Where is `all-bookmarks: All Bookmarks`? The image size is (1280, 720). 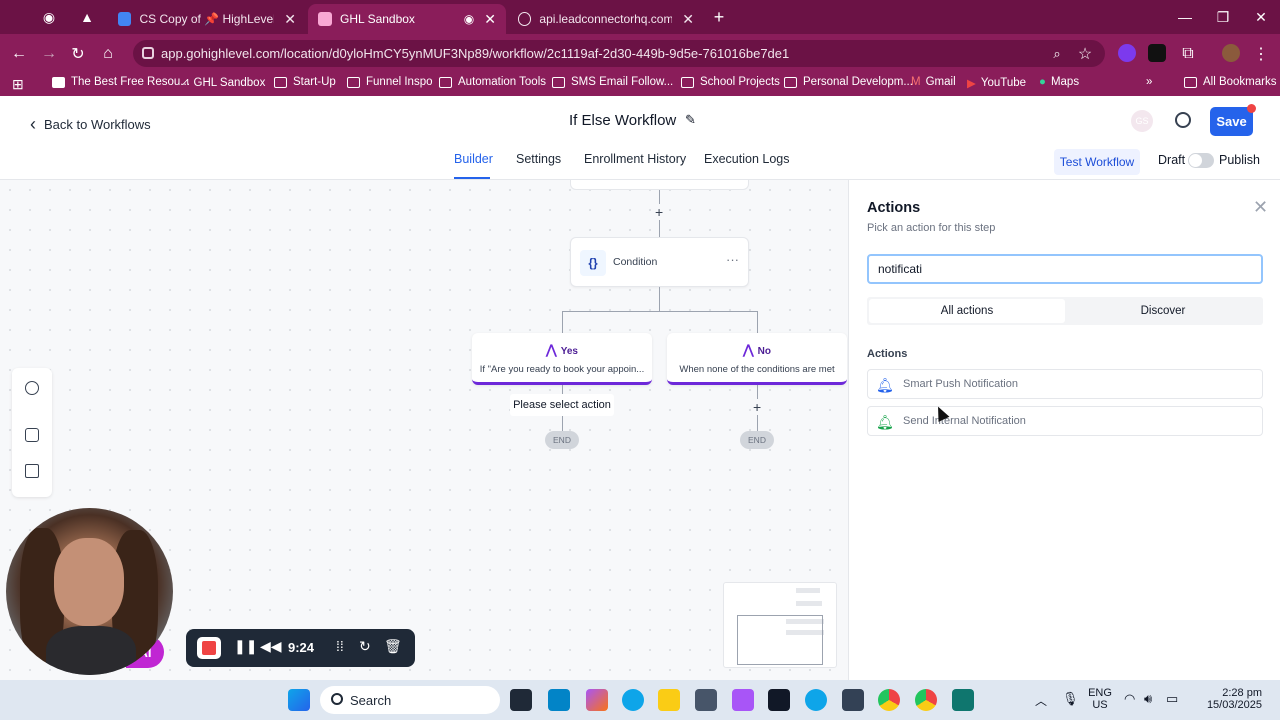 all-bookmarks: All Bookmarks is located at coordinates (1230, 82).